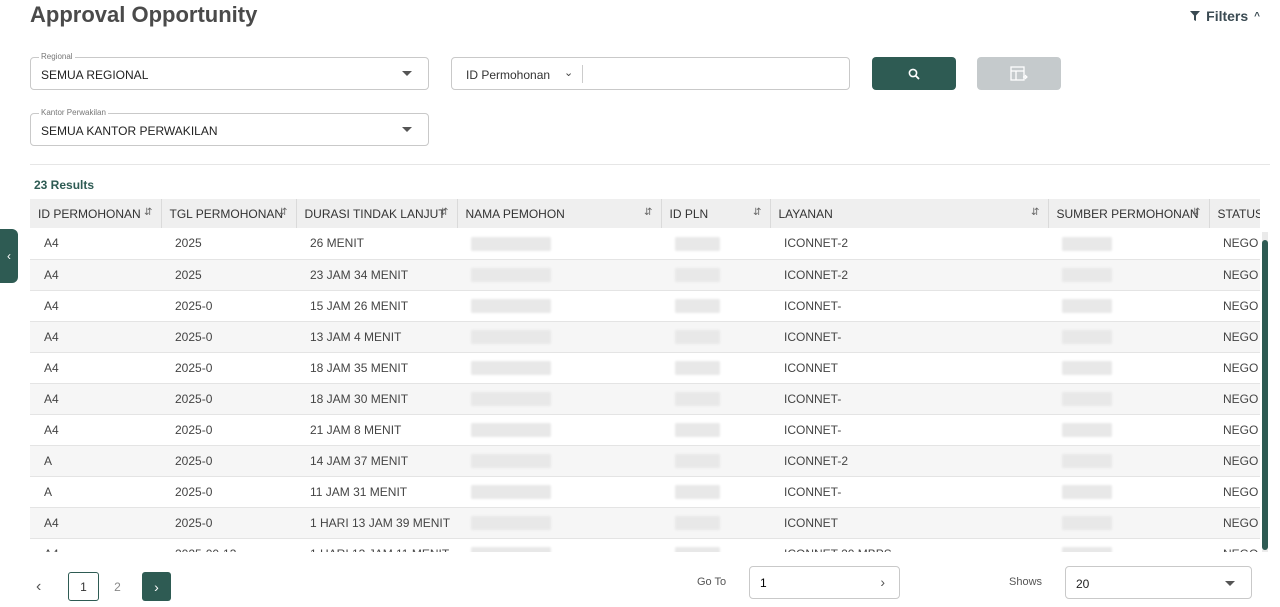  Describe the element at coordinates (882, 582) in the screenshot. I see `chevron-right-icon: ›` at that location.